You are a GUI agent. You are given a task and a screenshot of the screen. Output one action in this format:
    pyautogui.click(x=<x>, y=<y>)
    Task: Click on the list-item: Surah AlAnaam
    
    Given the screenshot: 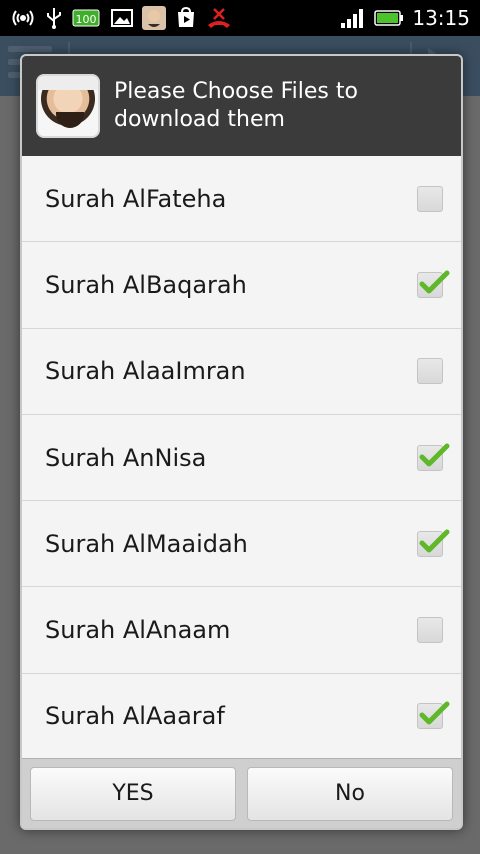 What is the action you would take?
    pyautogui.click(x=241, y=630)
    